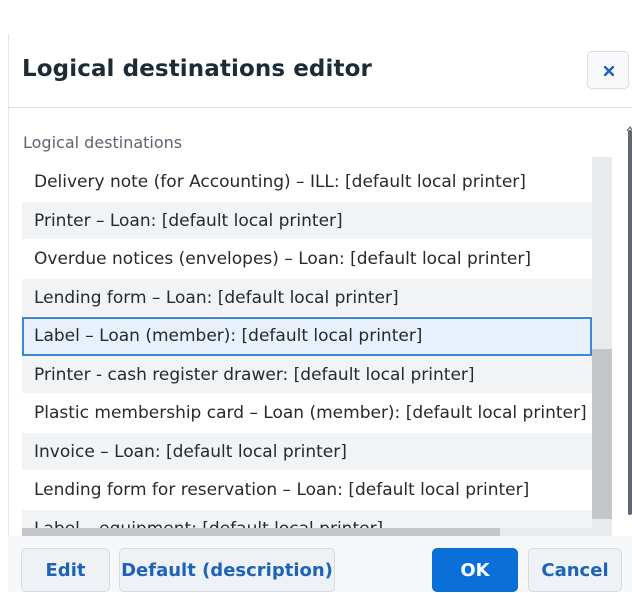  Describe the element at coordinates (227, 570) in the screenshot. I see `default-description-button: Default (description)` at that location.